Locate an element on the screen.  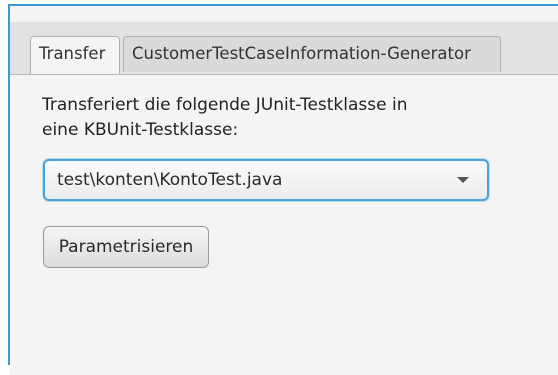
test-class-select: test\konten\KontoTest.java is located at coordinates (266, 180).